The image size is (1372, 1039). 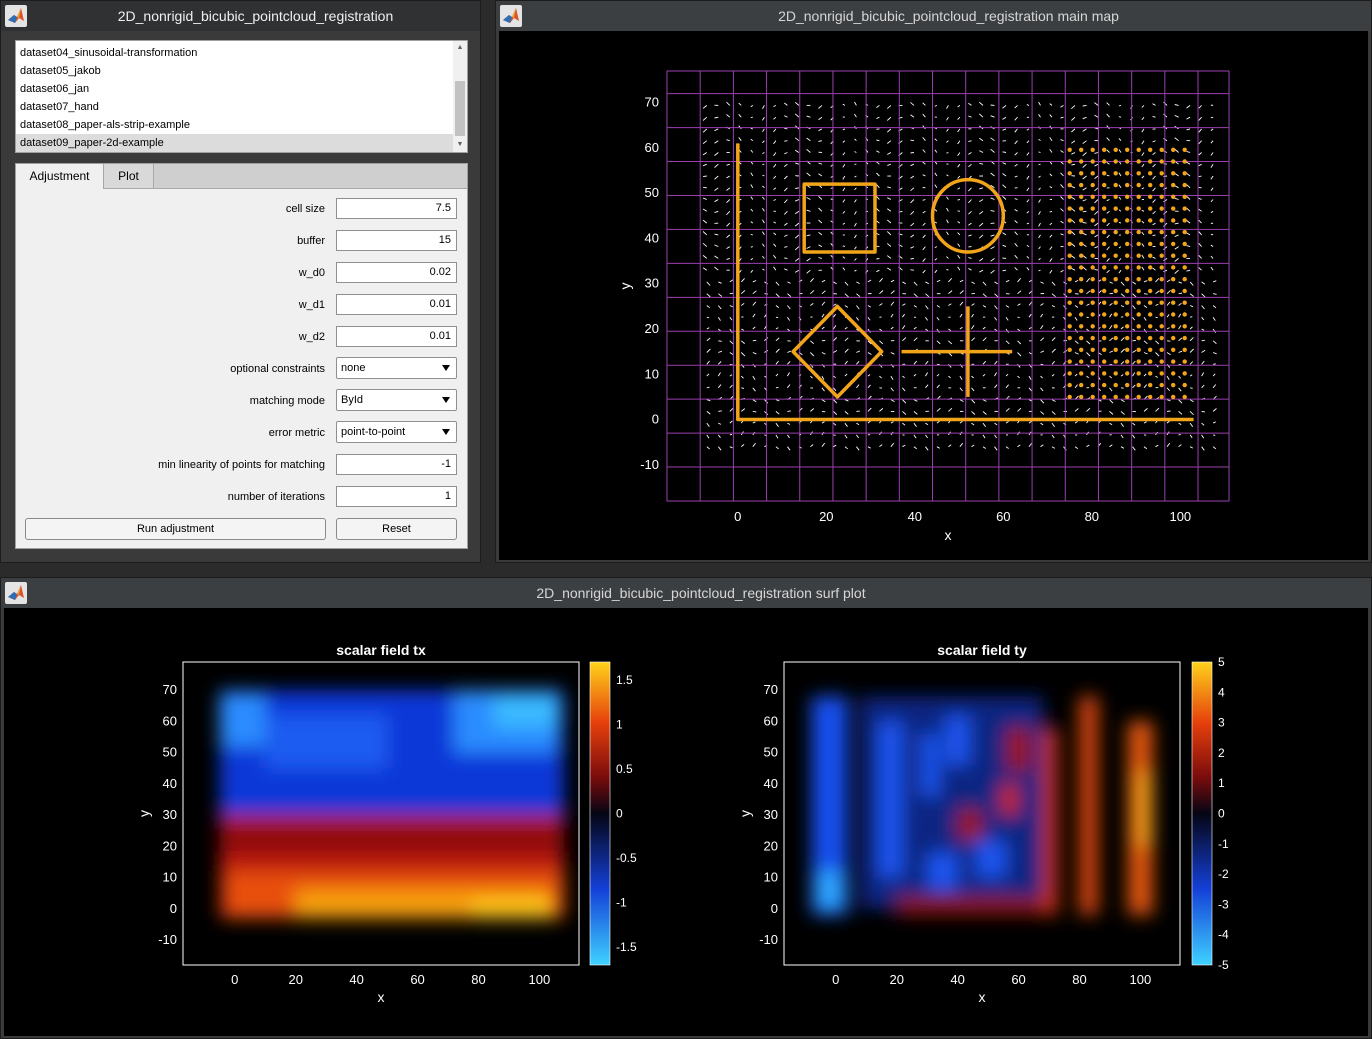 What do you see at coordinates (652, 192) in the screenshot?
I see `y-tick-label: 50` at bounding box center [652, 192].